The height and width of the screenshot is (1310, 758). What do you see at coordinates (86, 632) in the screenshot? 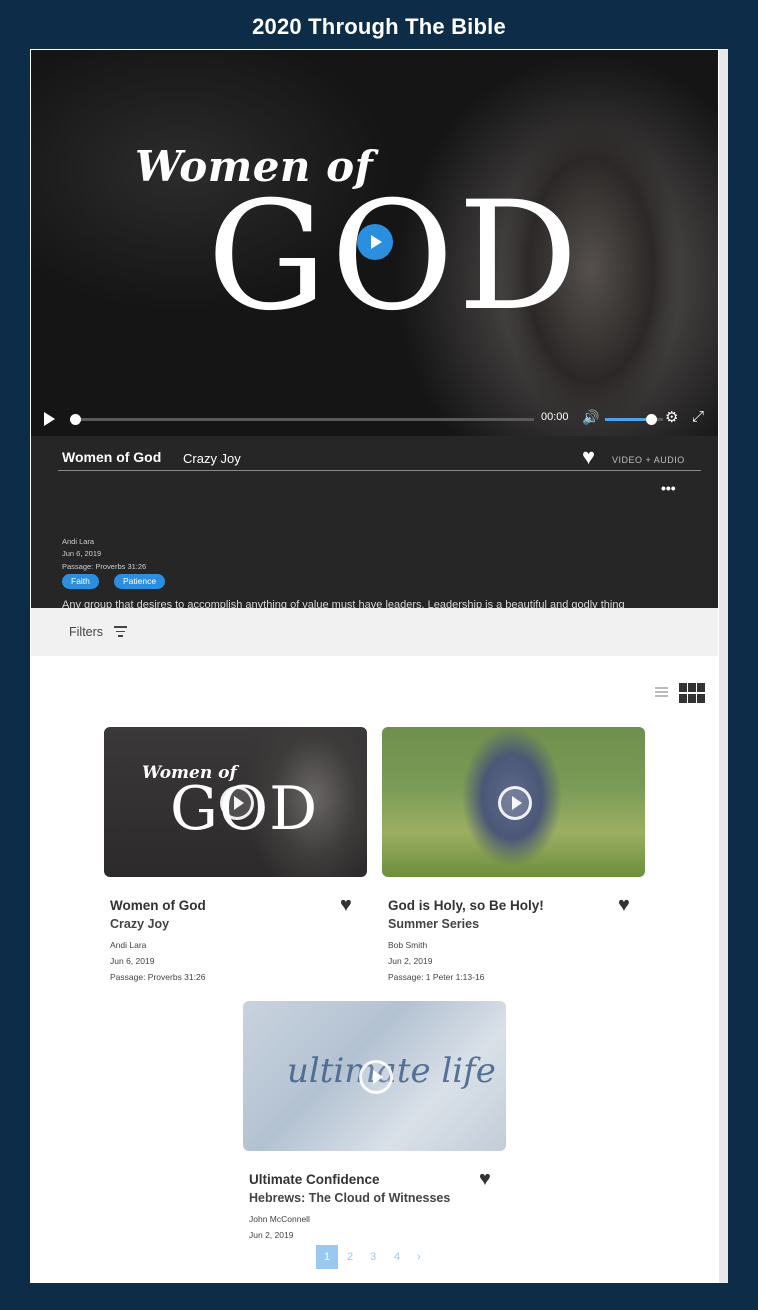
I see `filters-button: Filters` at bounding box center [86, 632].